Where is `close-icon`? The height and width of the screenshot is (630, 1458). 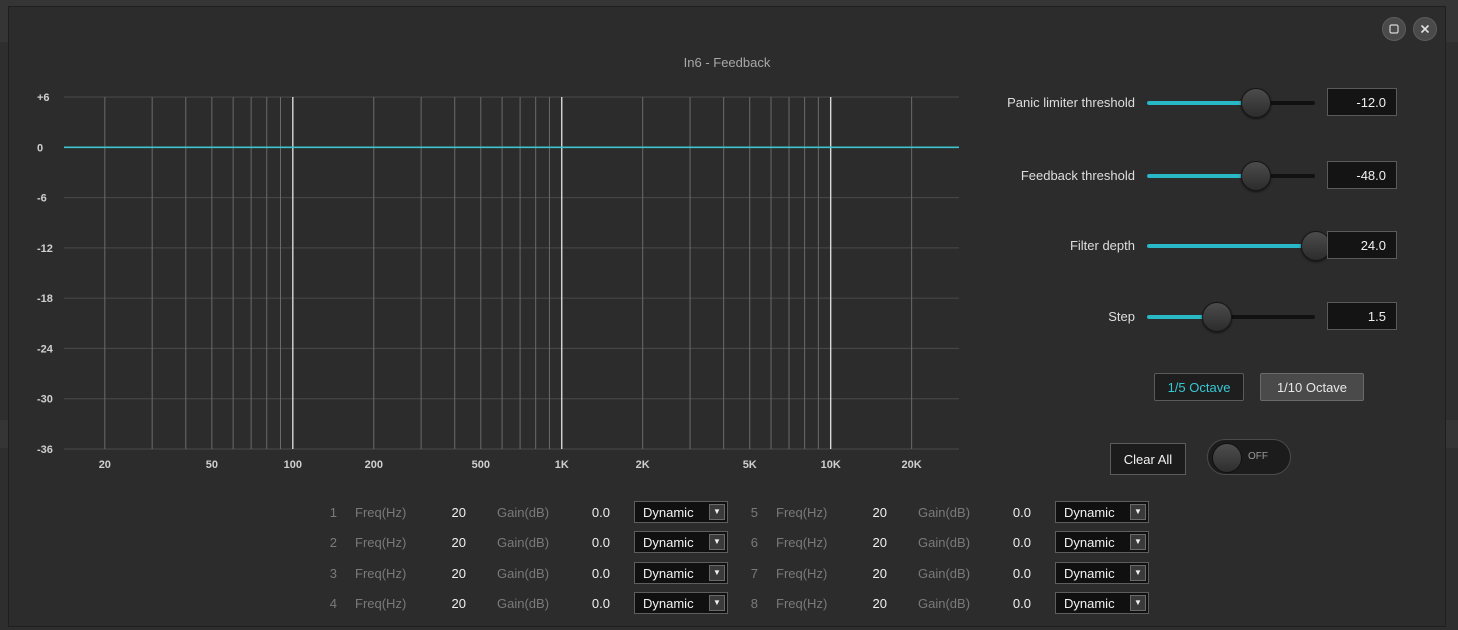 close-icon is located at coordinates (1425, 29).